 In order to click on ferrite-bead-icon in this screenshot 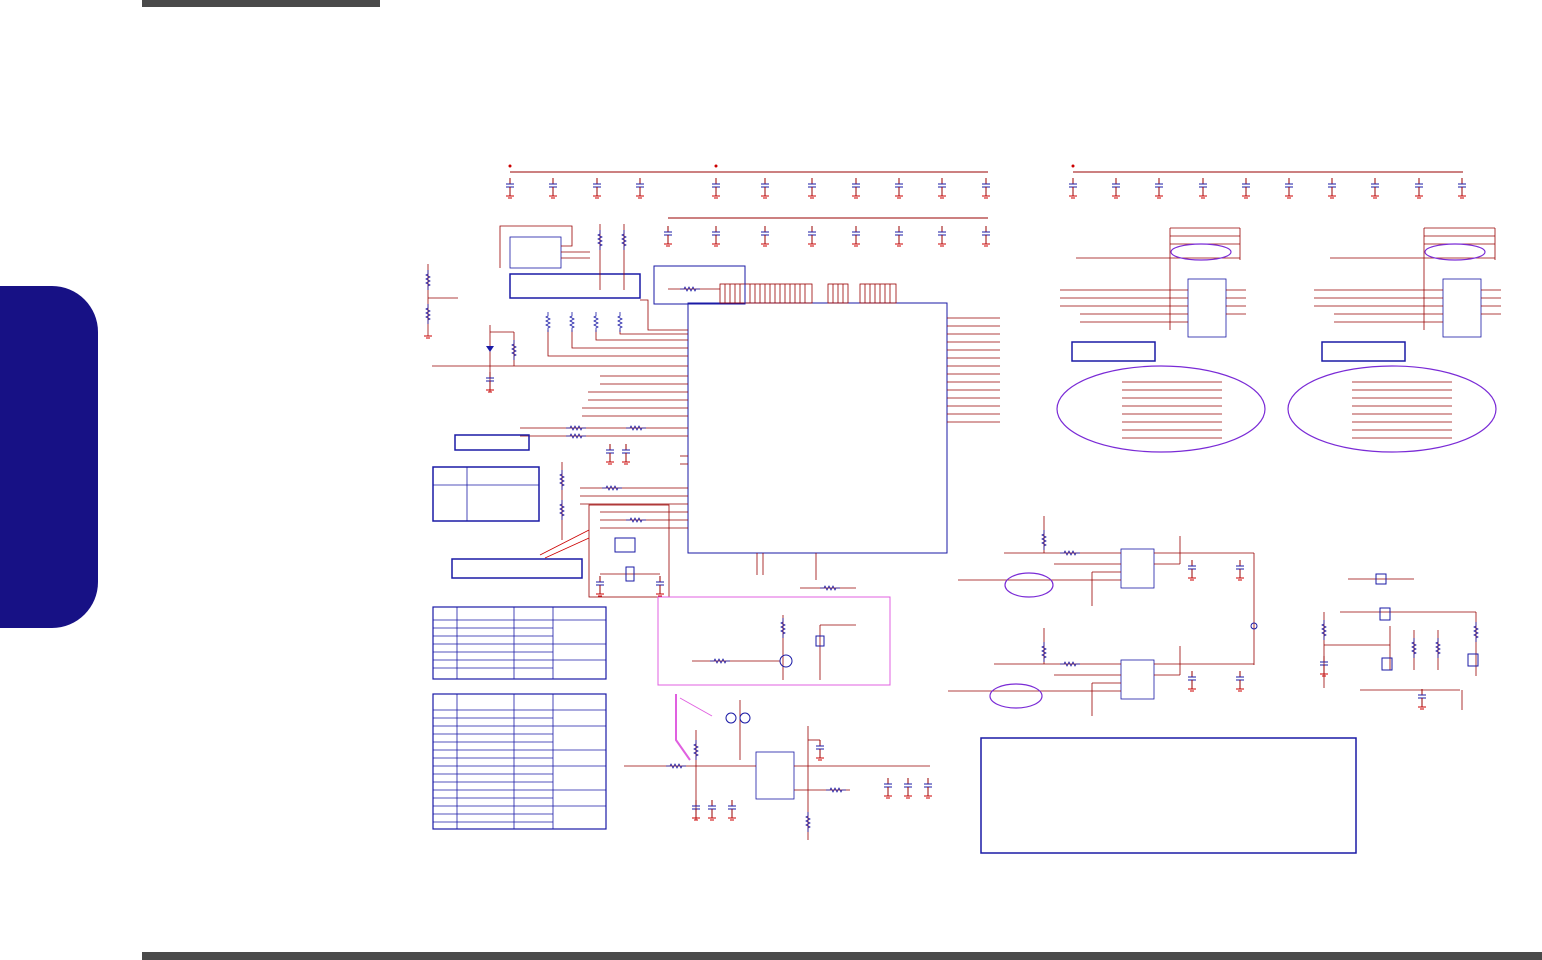, I will do `click(731, 718)`.